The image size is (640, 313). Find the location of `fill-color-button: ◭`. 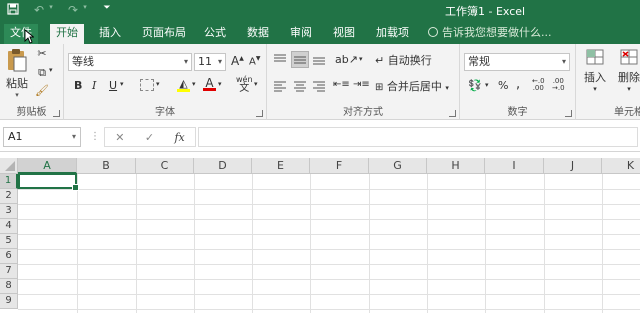

fill-color-button: ◭ is located at coordinates (183, 84).